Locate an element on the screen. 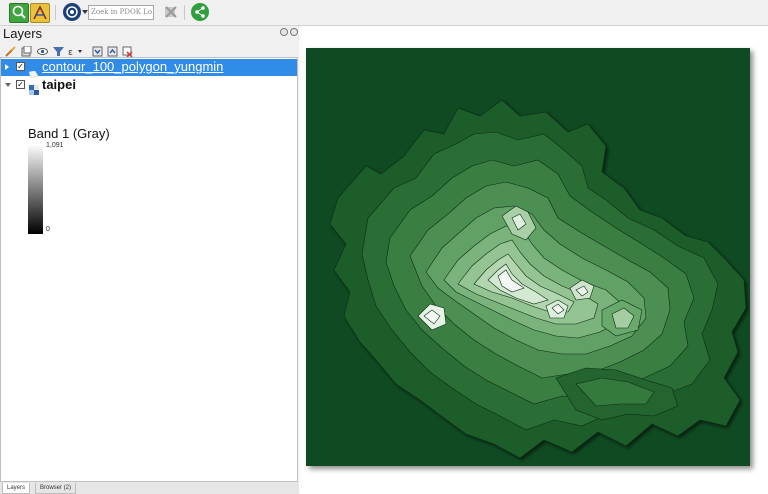 The image size is (768, 494). band-label: Band 1 (Gray) is located at coordinates (69, 133).